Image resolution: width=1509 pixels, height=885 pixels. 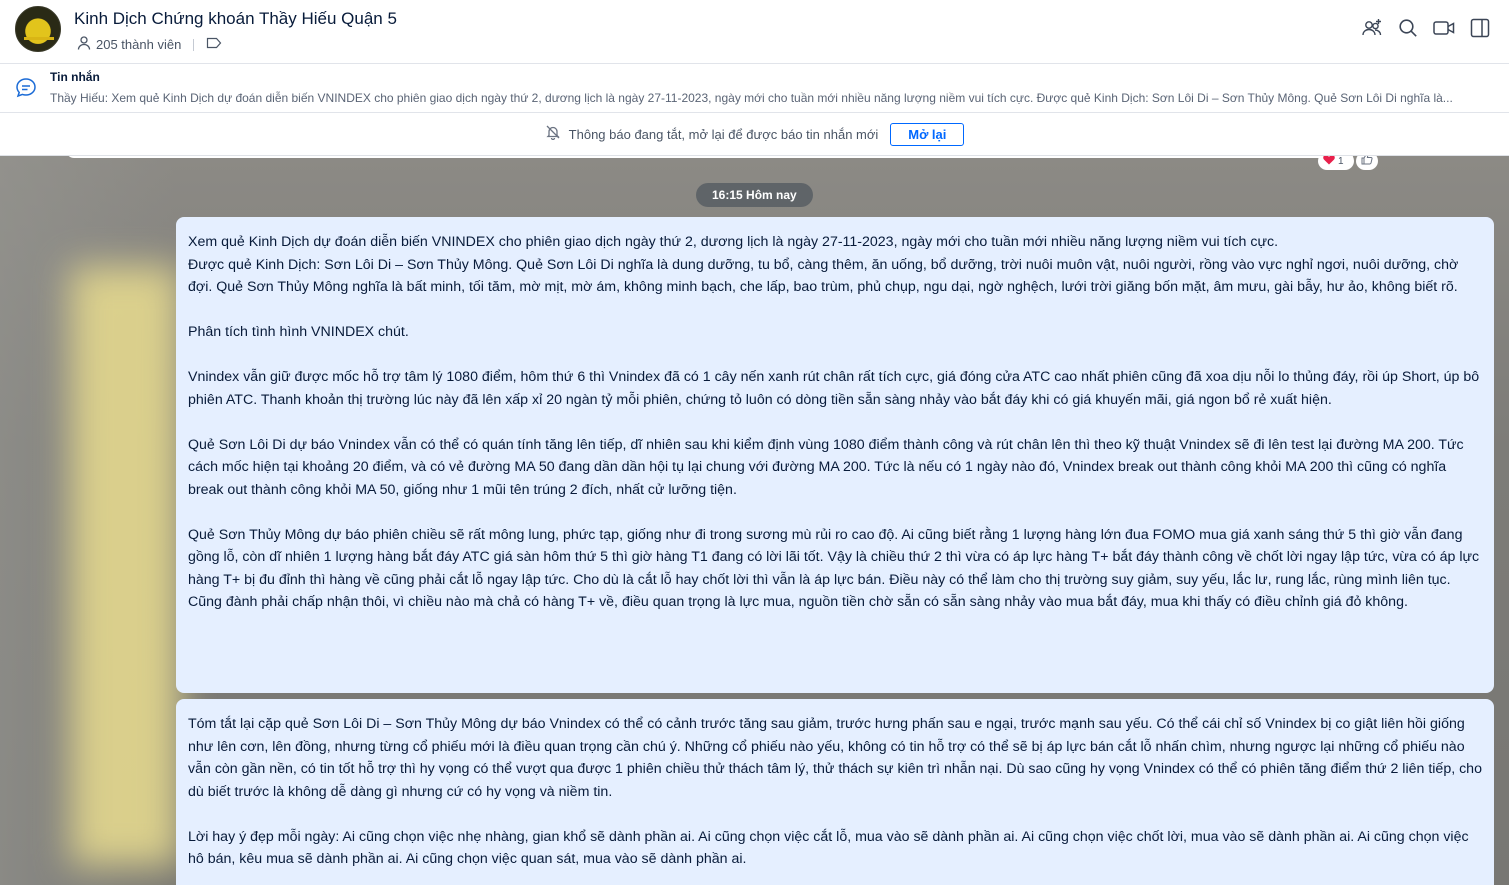 I want to click on group-meta: 205 thành viên, so click(x=149, y=44).